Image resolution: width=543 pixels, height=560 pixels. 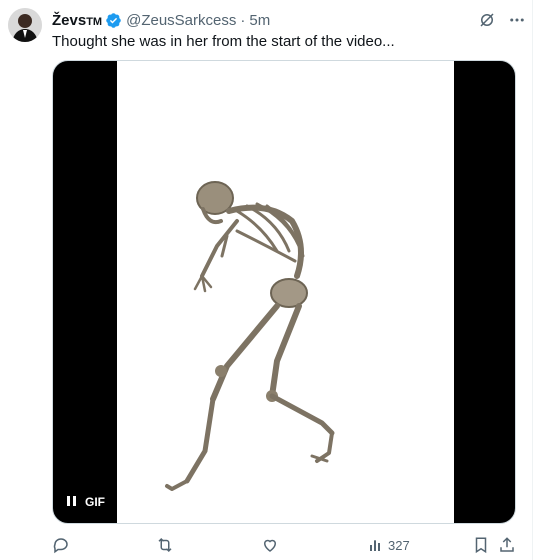 I want to click on pause-icon, so click(x=72, y=502).